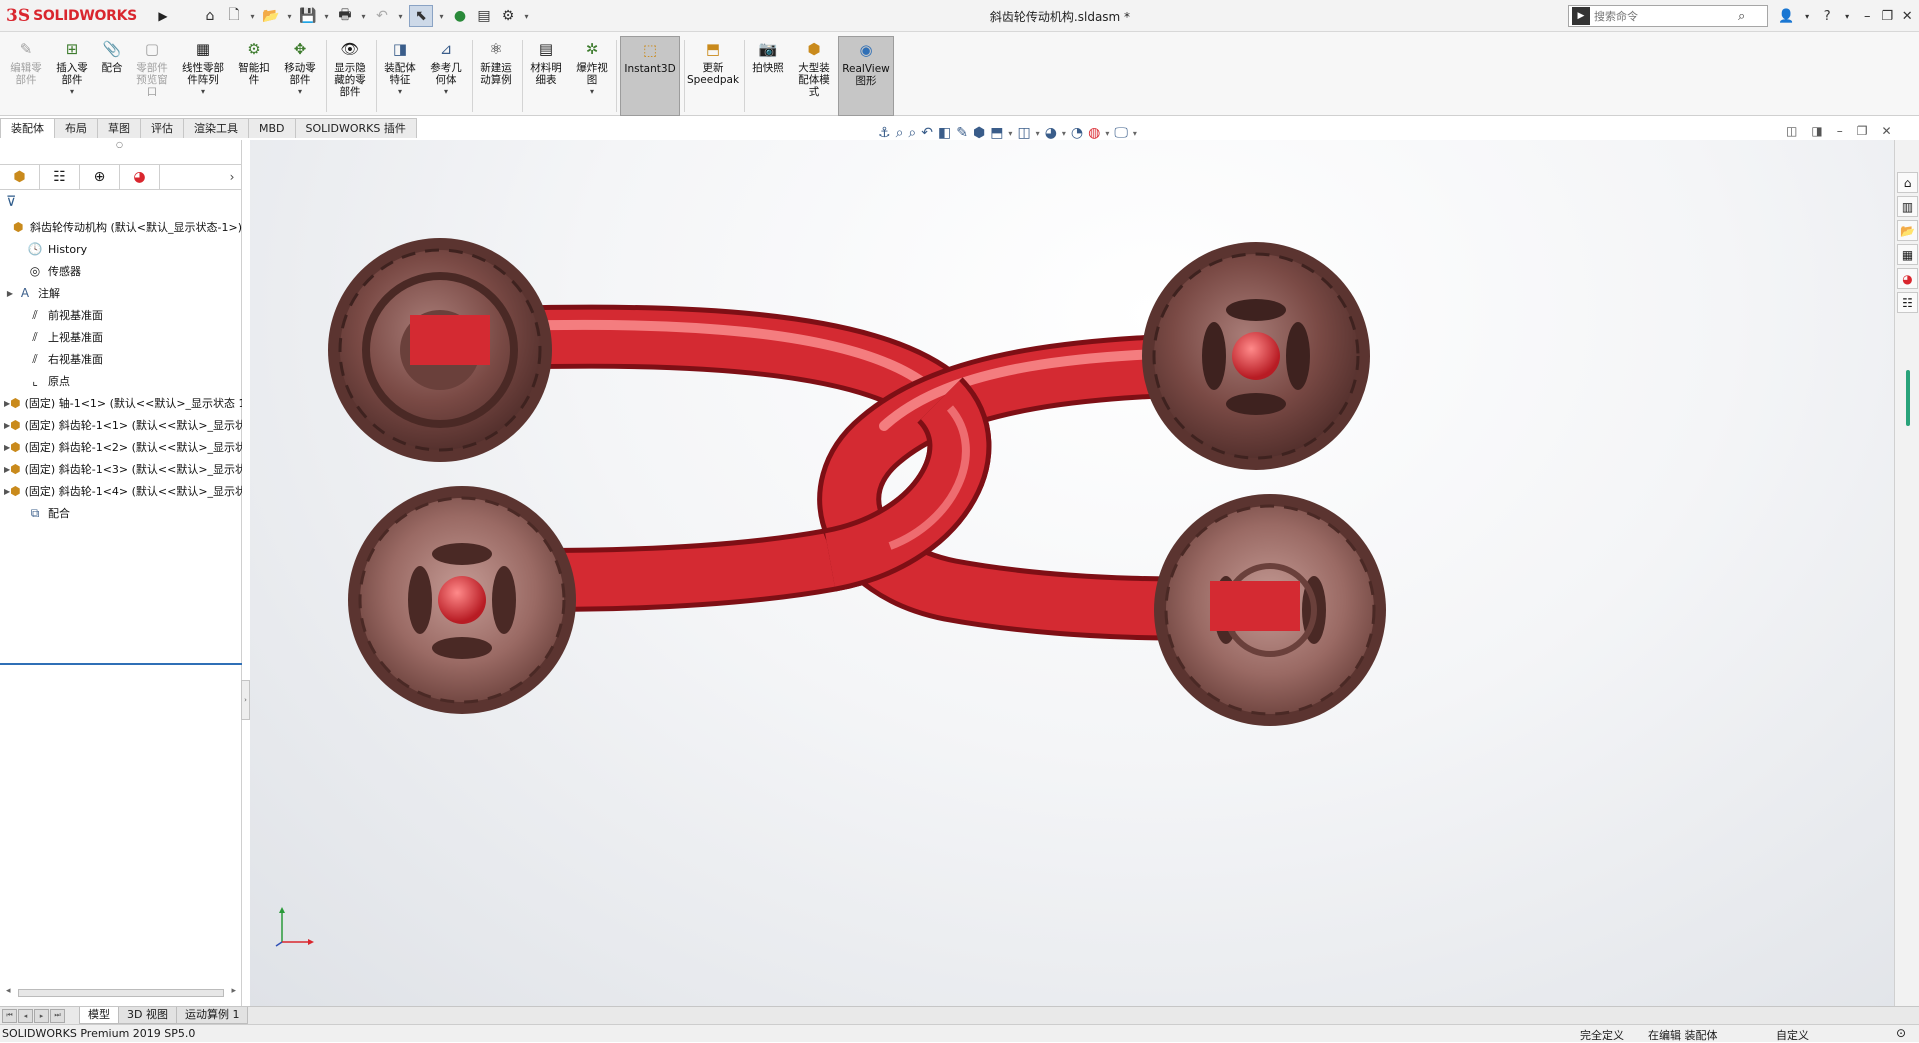 The height and width of the screenshot is (1043, 1919). What do you see at coordinates (121, 315) in the screenshot?
I see `tree-item-front-plane: ⫽ 前视基准面` at bounding box center [121, 315].